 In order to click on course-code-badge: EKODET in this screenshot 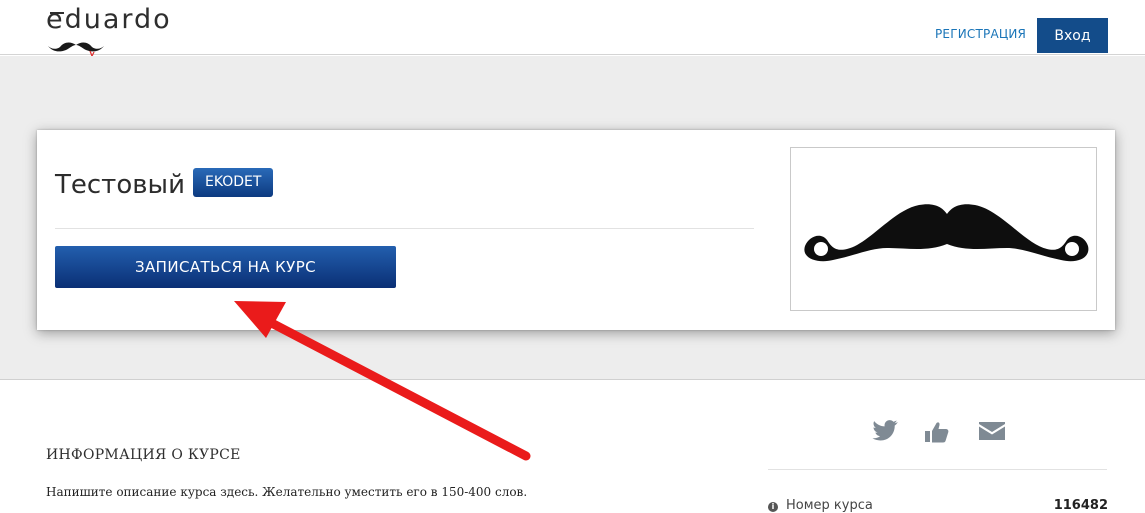, I will do `click(233, 182)`.